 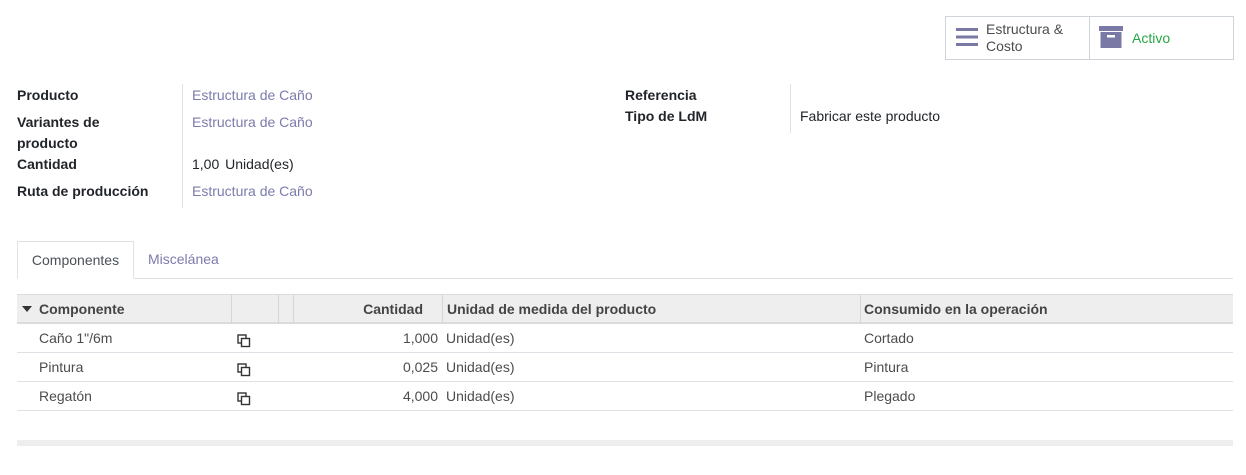 What do you see at coordinates (252, 191) in the screenshot?
I see `ruta-value: Estructura de Caño` at bounding box center [252, 191].